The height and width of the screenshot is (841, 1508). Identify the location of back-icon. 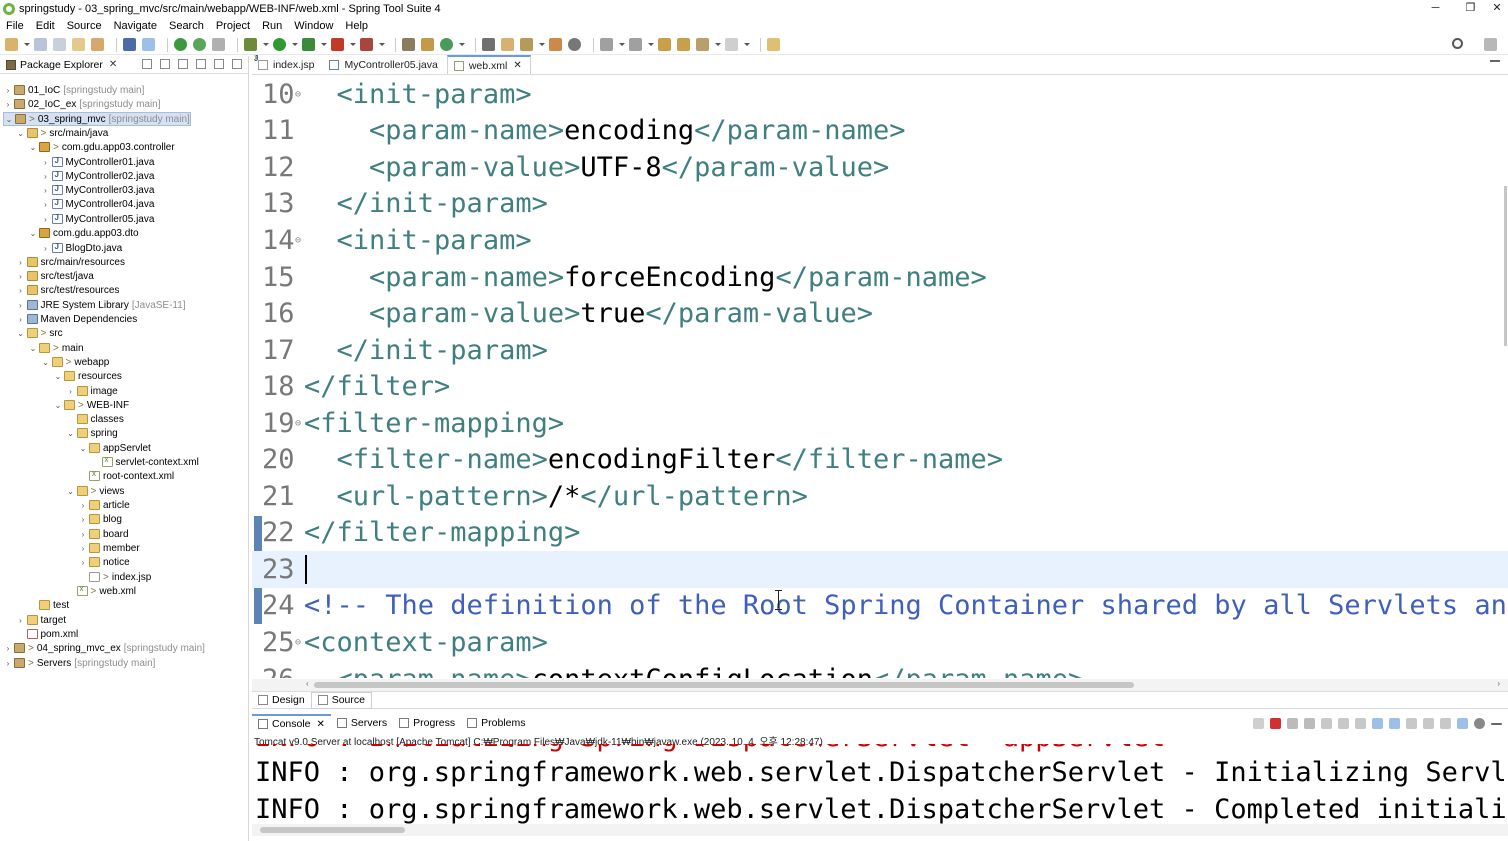
(702, 44).